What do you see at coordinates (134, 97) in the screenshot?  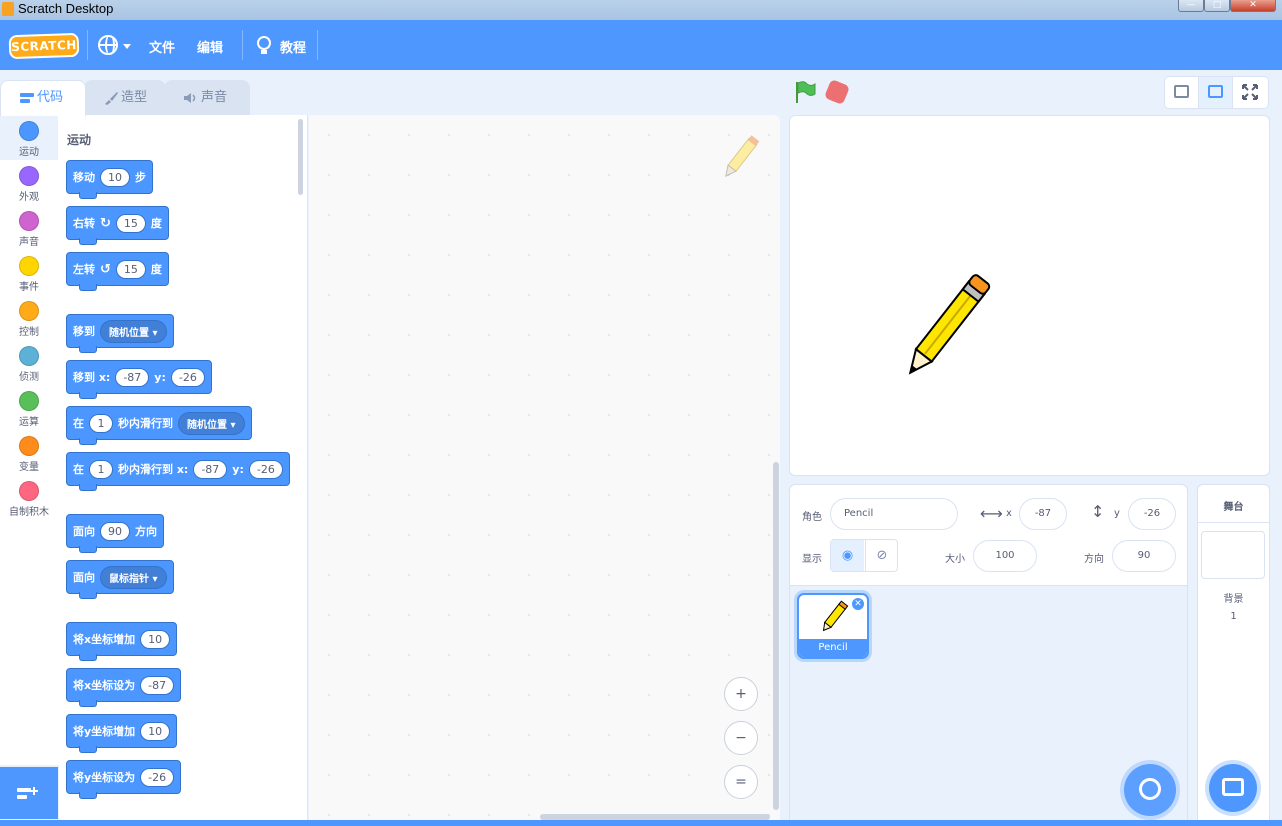 I see `tab-costumes-label: 造型` at bounding box center [134, 97].